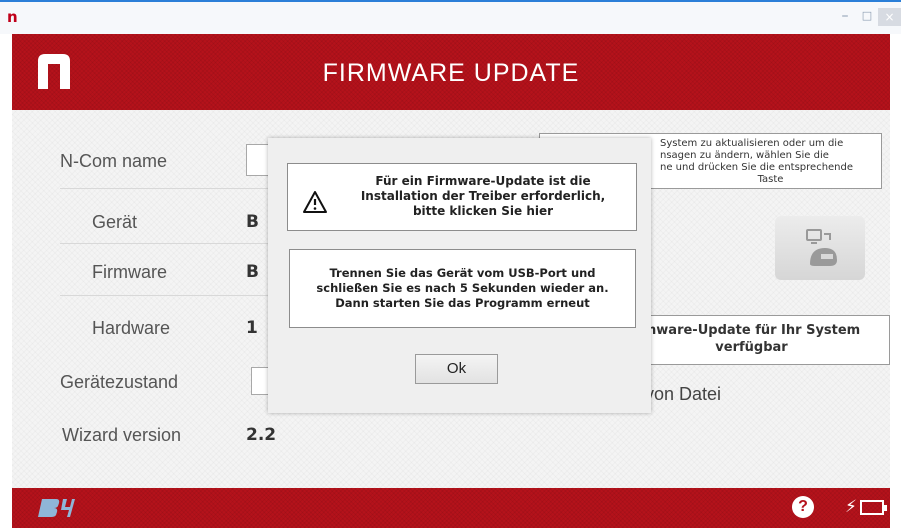  I want to click on device-state-label: Gerätezustand, so click(119, 382).